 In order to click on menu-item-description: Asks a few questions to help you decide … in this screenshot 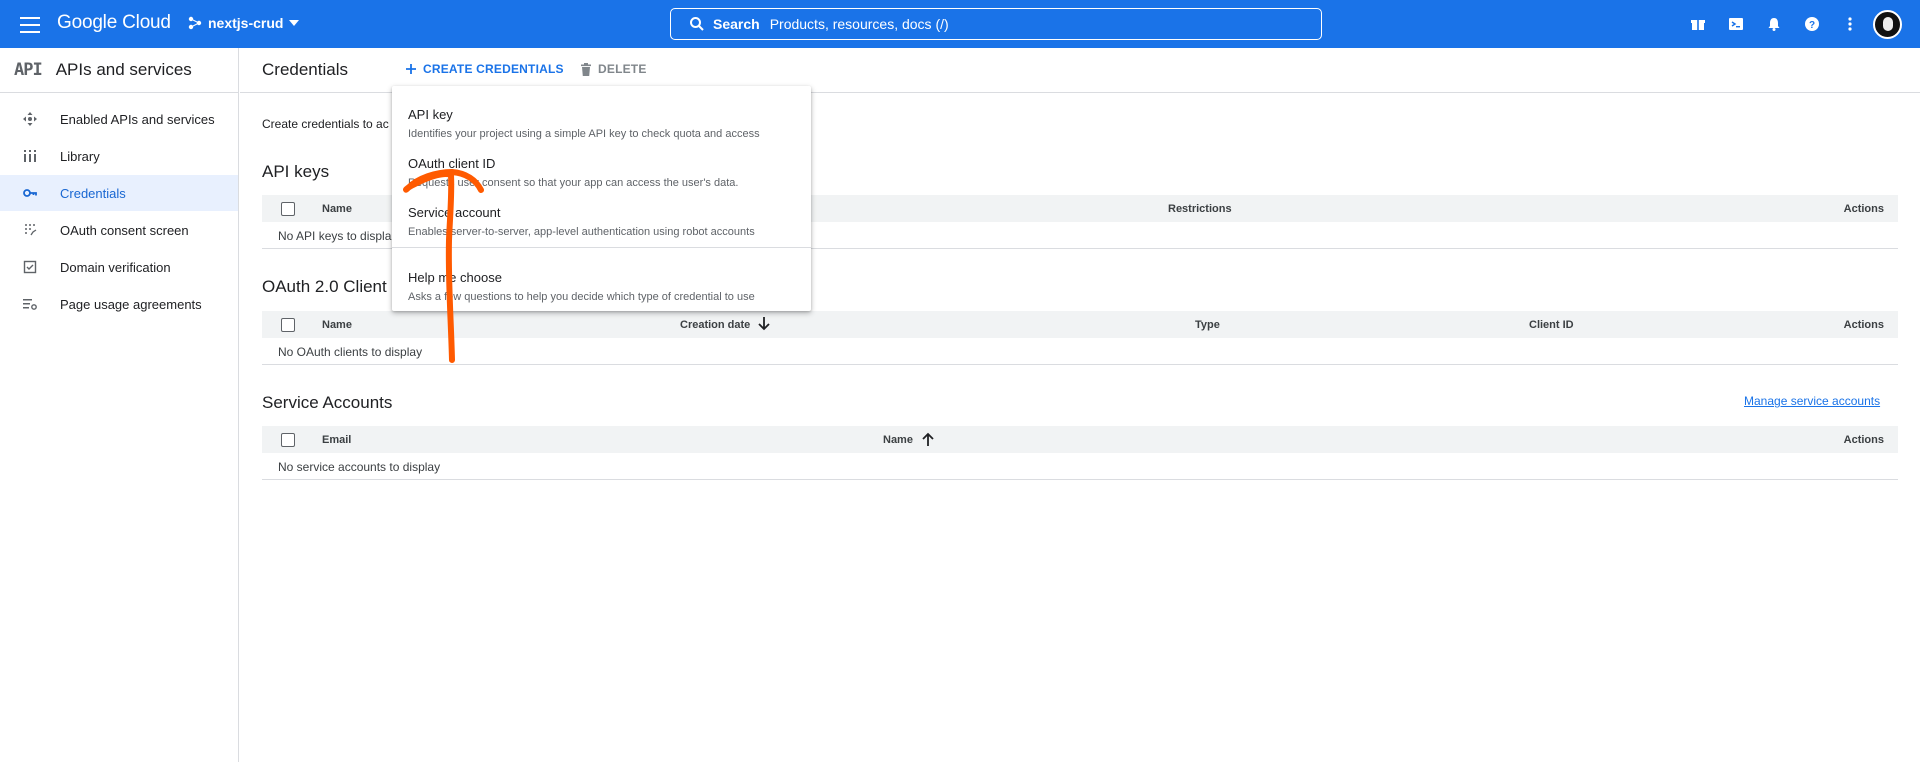, I will do `click(581, 297)`.